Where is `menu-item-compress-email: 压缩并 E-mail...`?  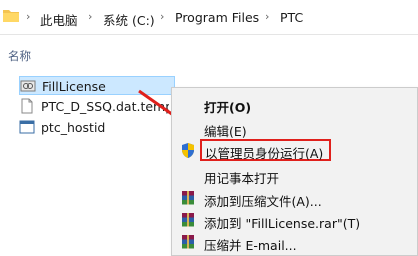
menu-item-compress-email: 压缩并 E-mail... is located at coordinates (295, 242).